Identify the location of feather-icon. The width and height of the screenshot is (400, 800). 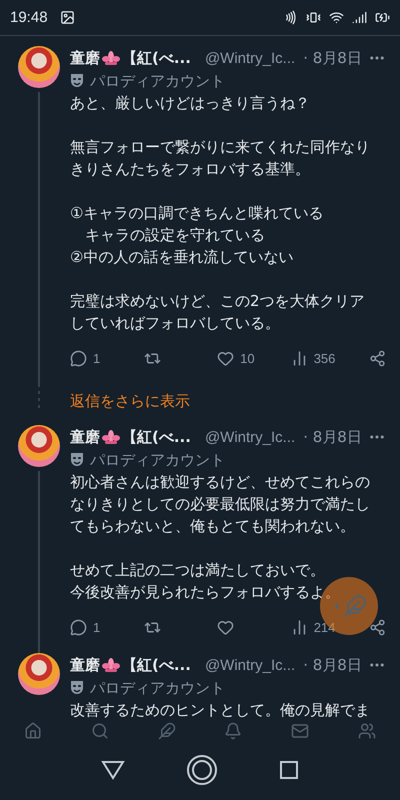
(355, 606).